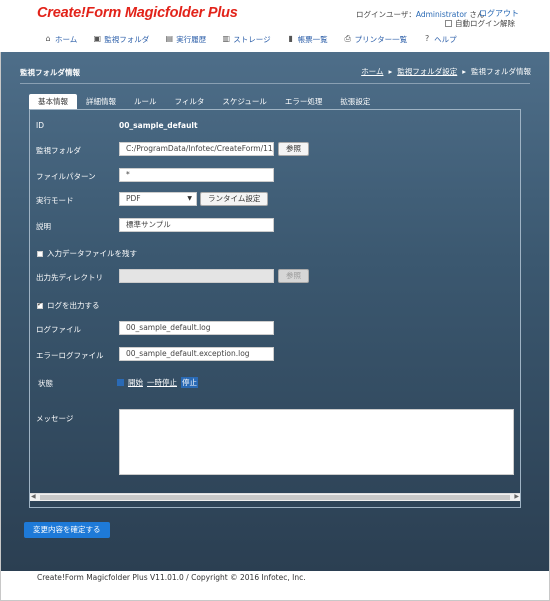 This screenshot has height=601, width=550. I want to click on watch-folder-label: 監視フォルダ, so click(58, 150).